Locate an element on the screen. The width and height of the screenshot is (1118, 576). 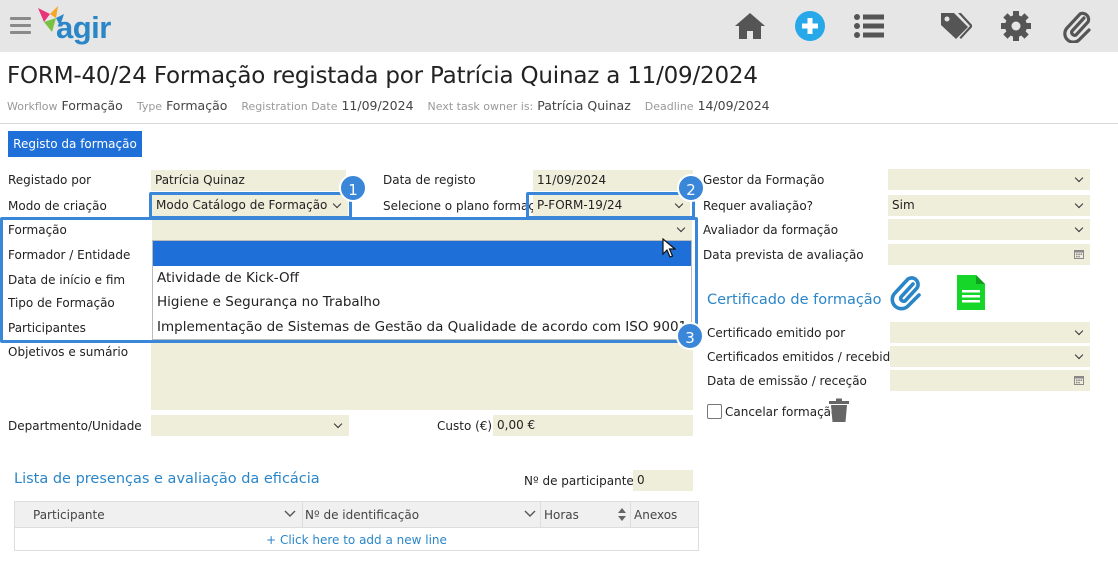
dropdown-option: Higiene e Segurança no Trabalho is located at coordinates (422, 302).